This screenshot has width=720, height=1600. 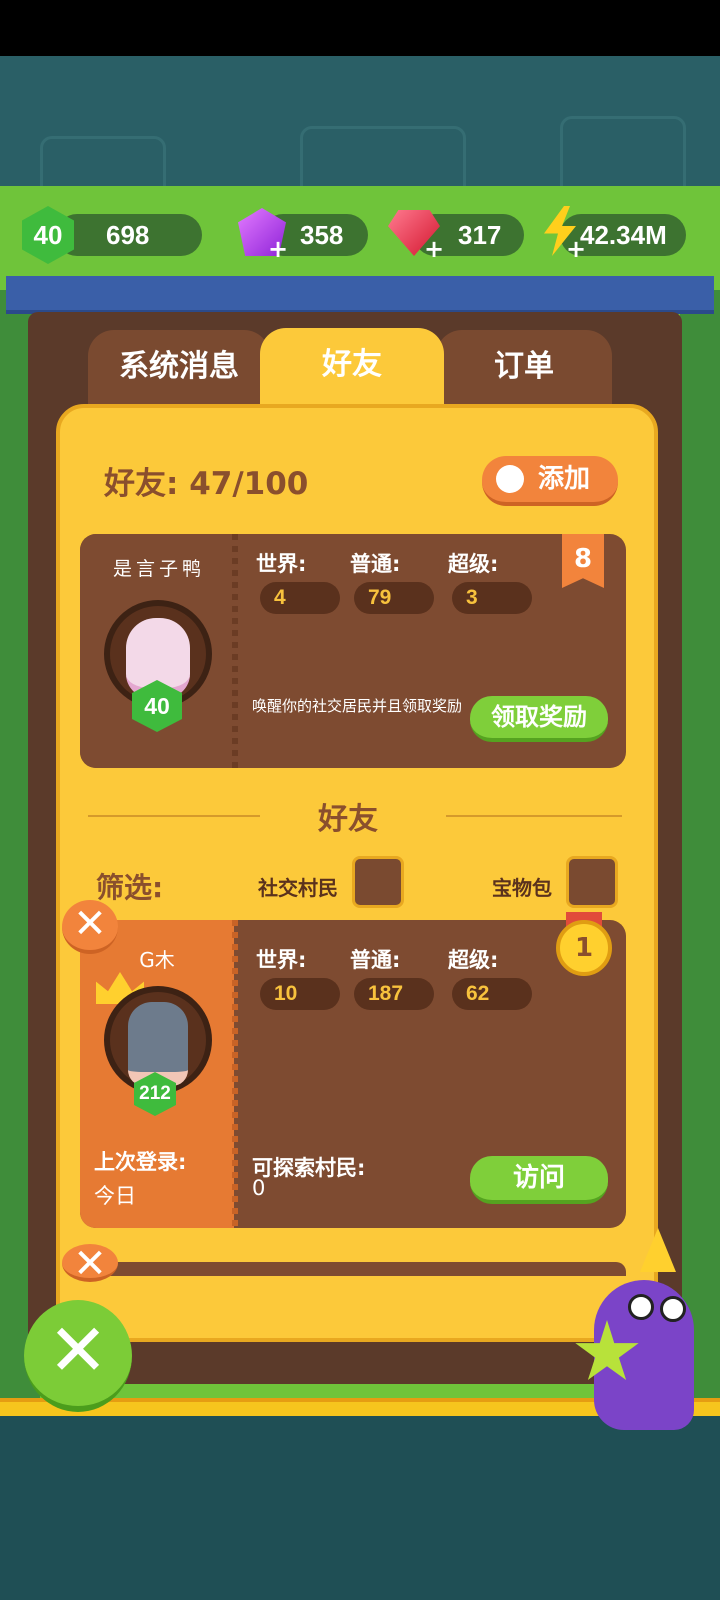 I want to click on close-button: ✕, so click(x=78, y=1356).